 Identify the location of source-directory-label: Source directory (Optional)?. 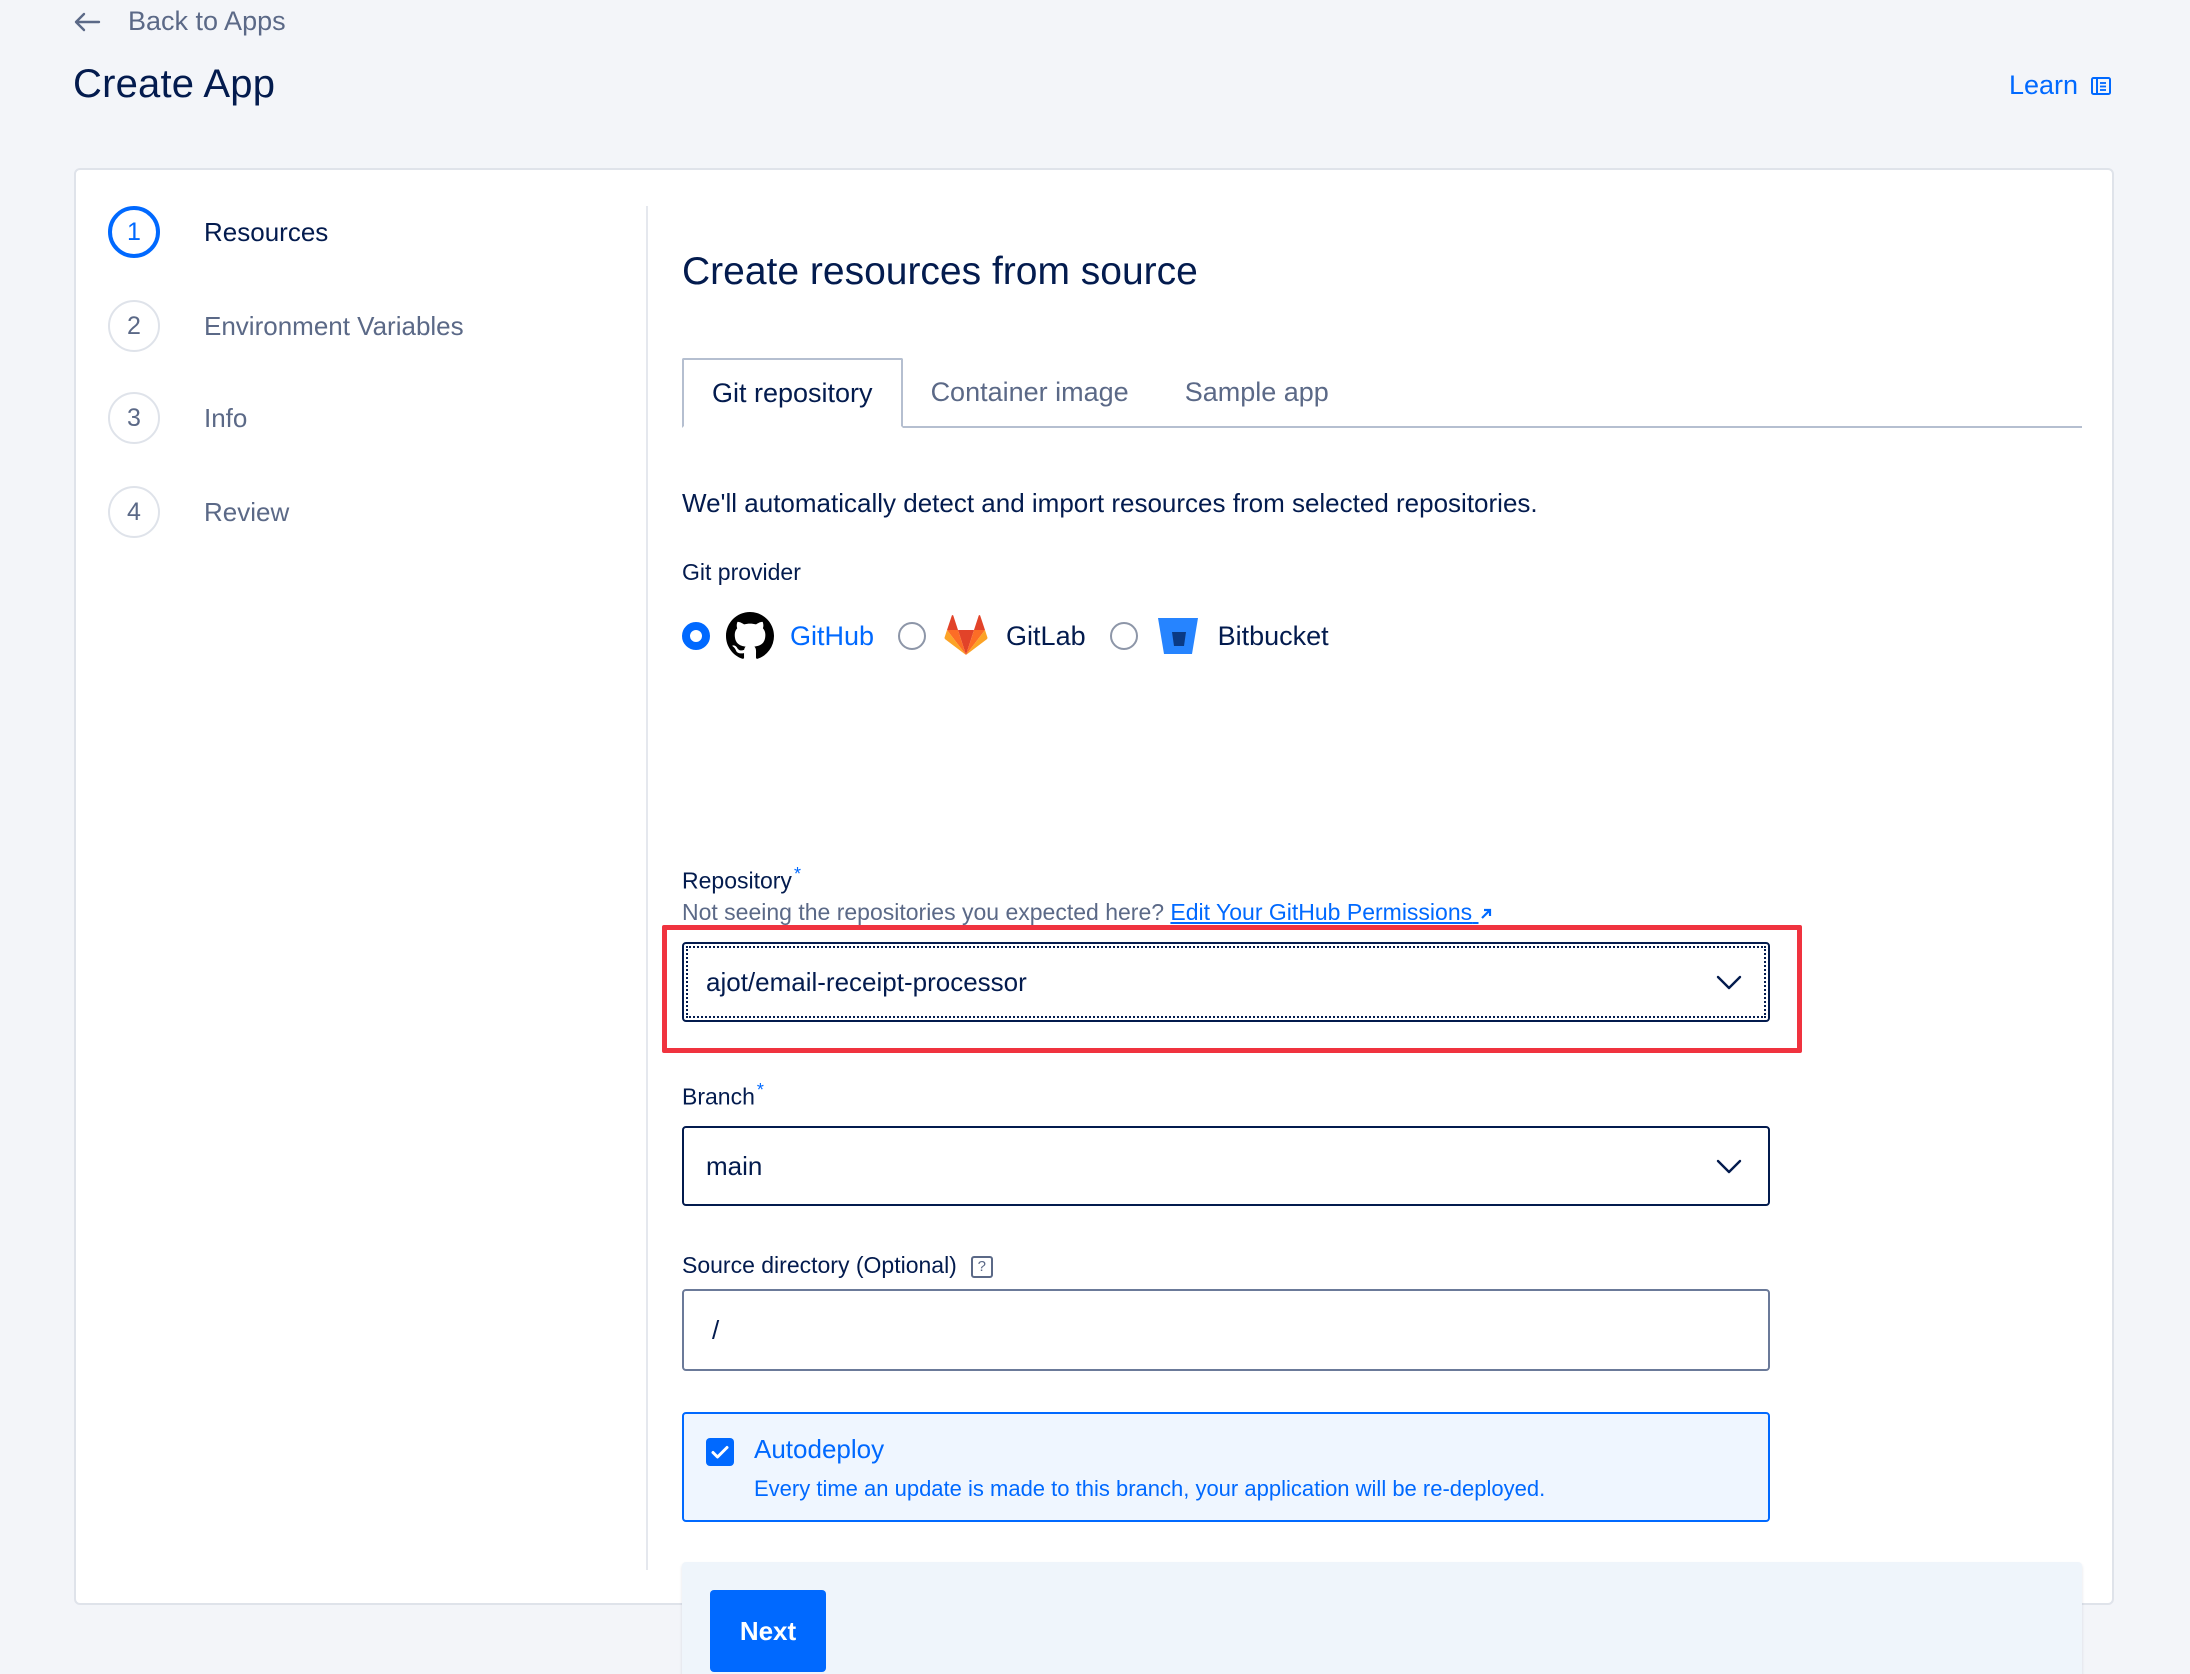
(837, 1265).